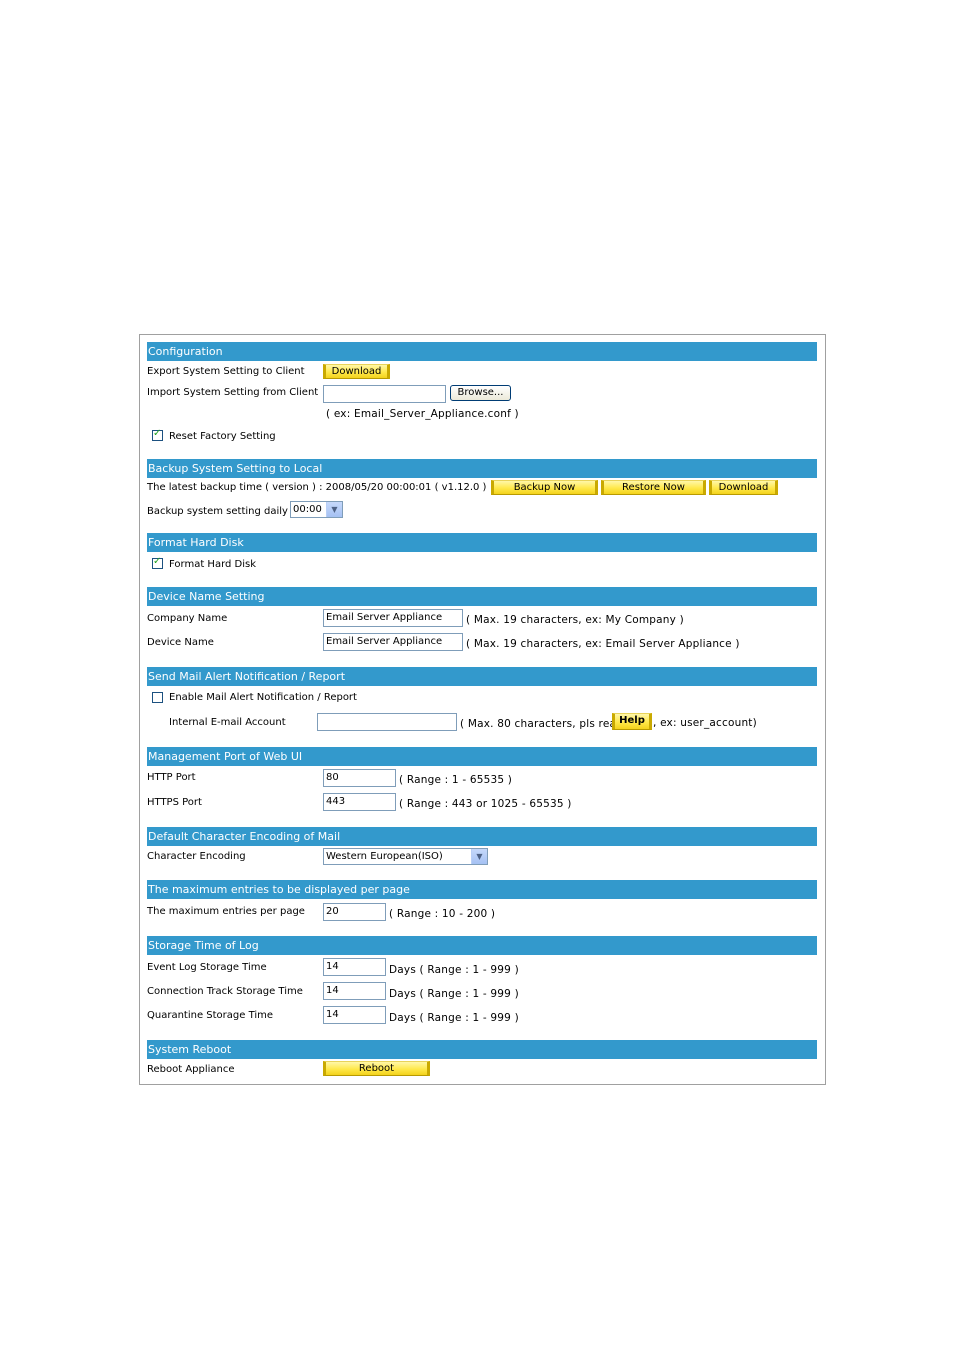  Describe the element at coordinates (359, 802) in the screenshot. I see `https-port-input: 443` at that location.